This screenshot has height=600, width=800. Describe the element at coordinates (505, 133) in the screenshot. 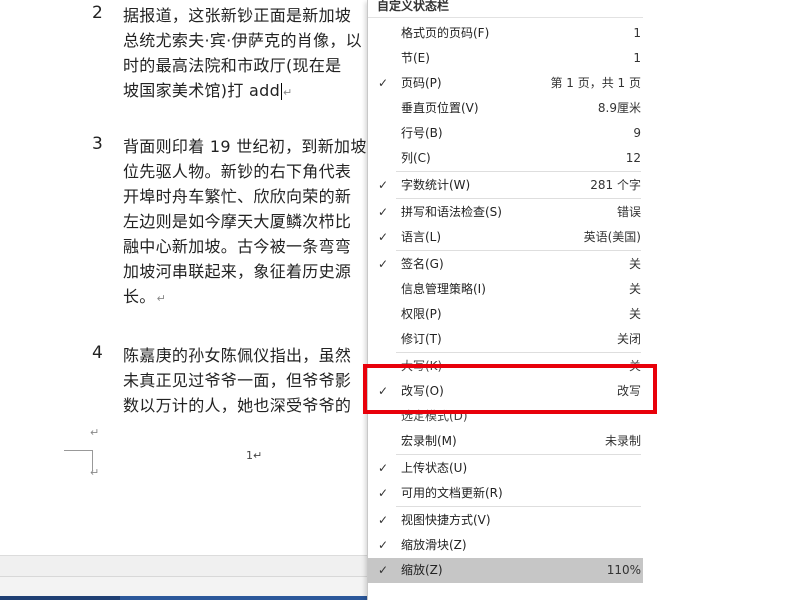

I see `menu-item-line-number: 行号(B) 9` at that location.